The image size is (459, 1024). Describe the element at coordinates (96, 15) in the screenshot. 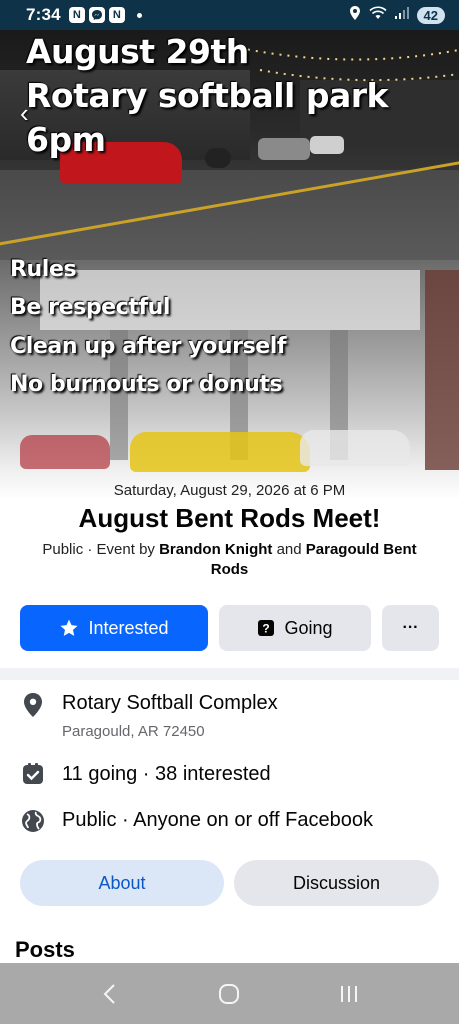

I see `messenger-icon` at that location.